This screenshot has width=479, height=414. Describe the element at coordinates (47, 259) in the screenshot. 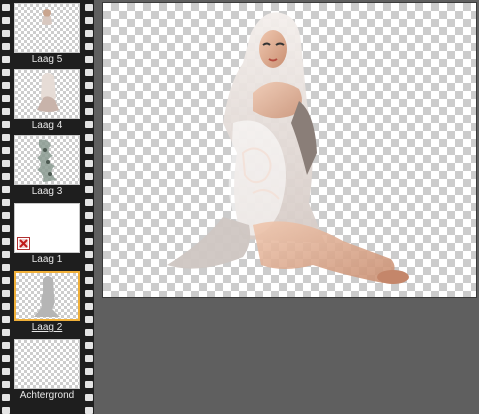

I see `layer-name: Laag 1` at that location.